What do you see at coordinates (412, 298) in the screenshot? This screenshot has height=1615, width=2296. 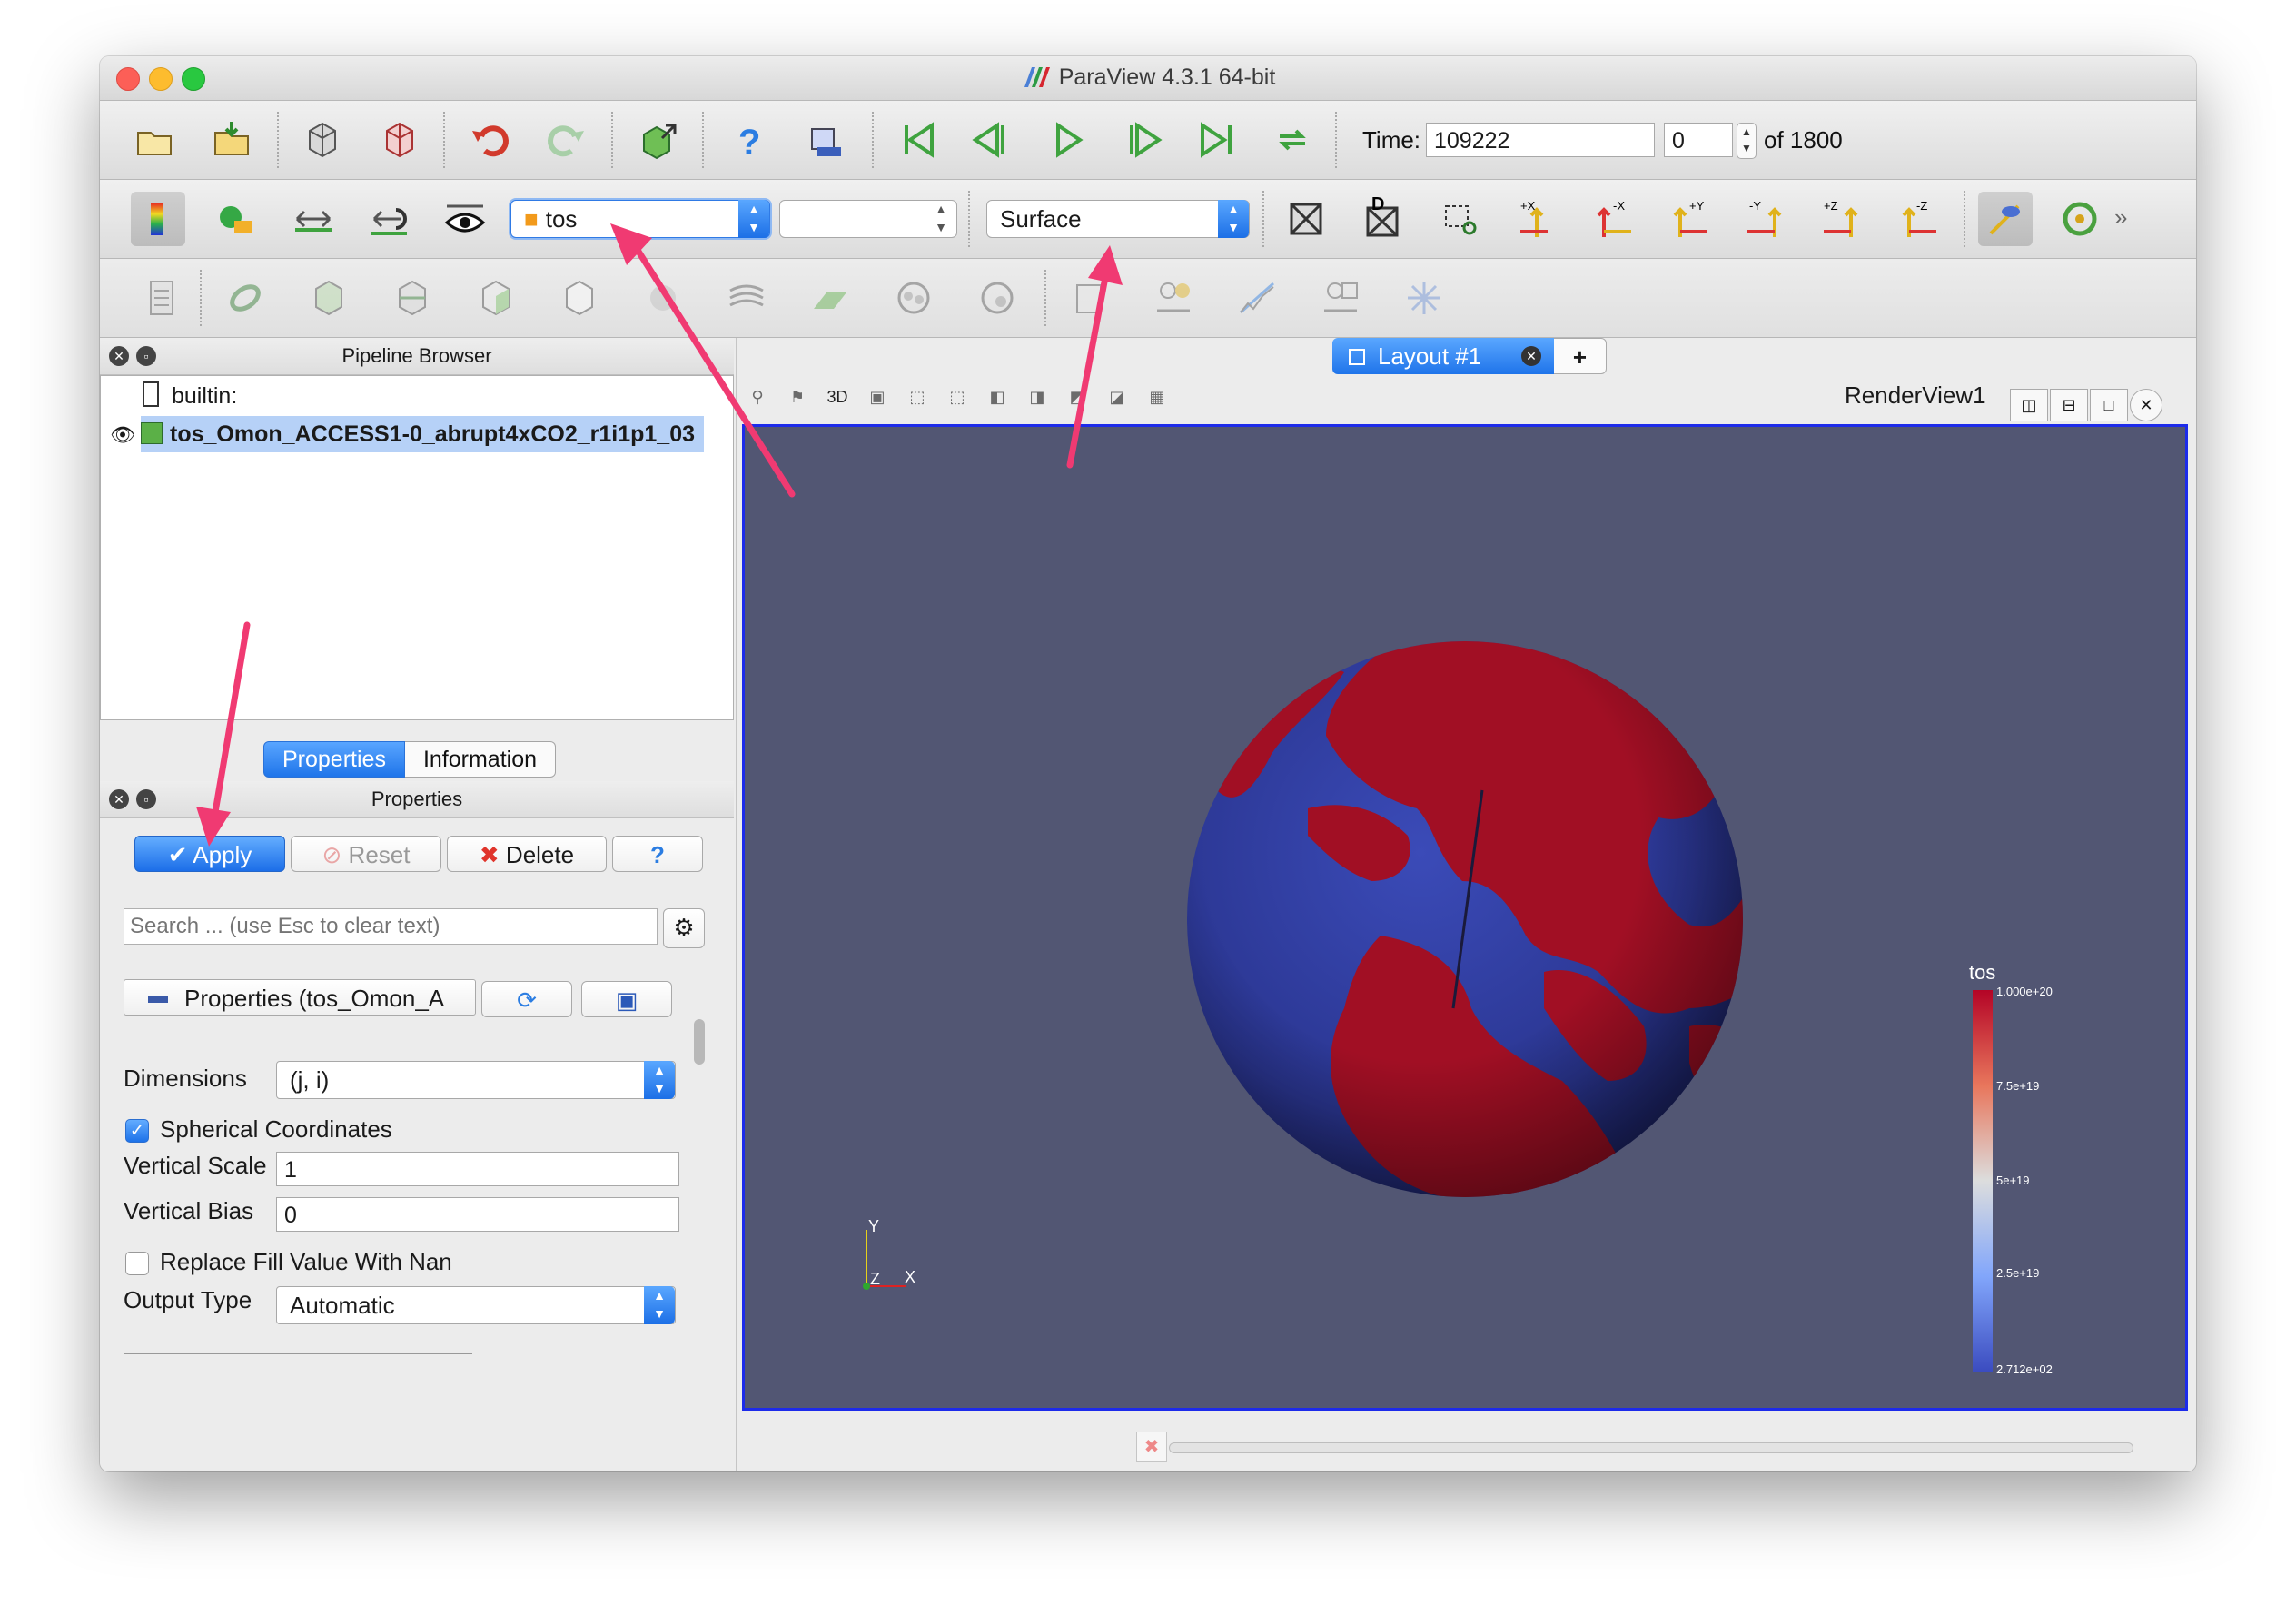 I see `slice-icon` at bounding box center [412, 298].